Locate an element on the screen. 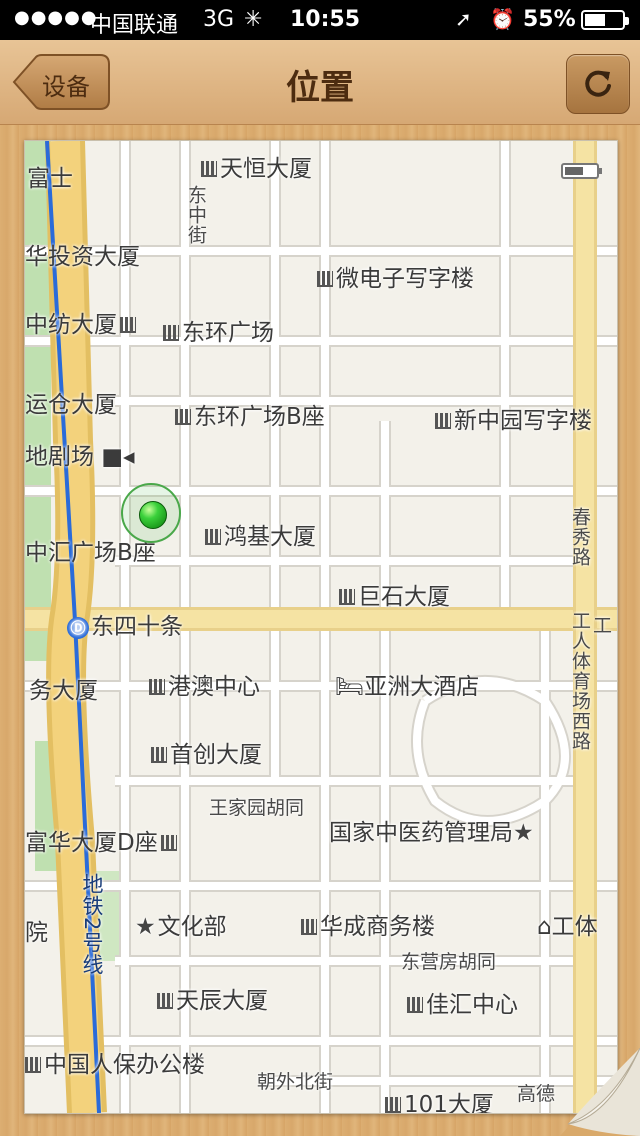  map-label: 巨石大厦 is located at coordinates (394, 594).